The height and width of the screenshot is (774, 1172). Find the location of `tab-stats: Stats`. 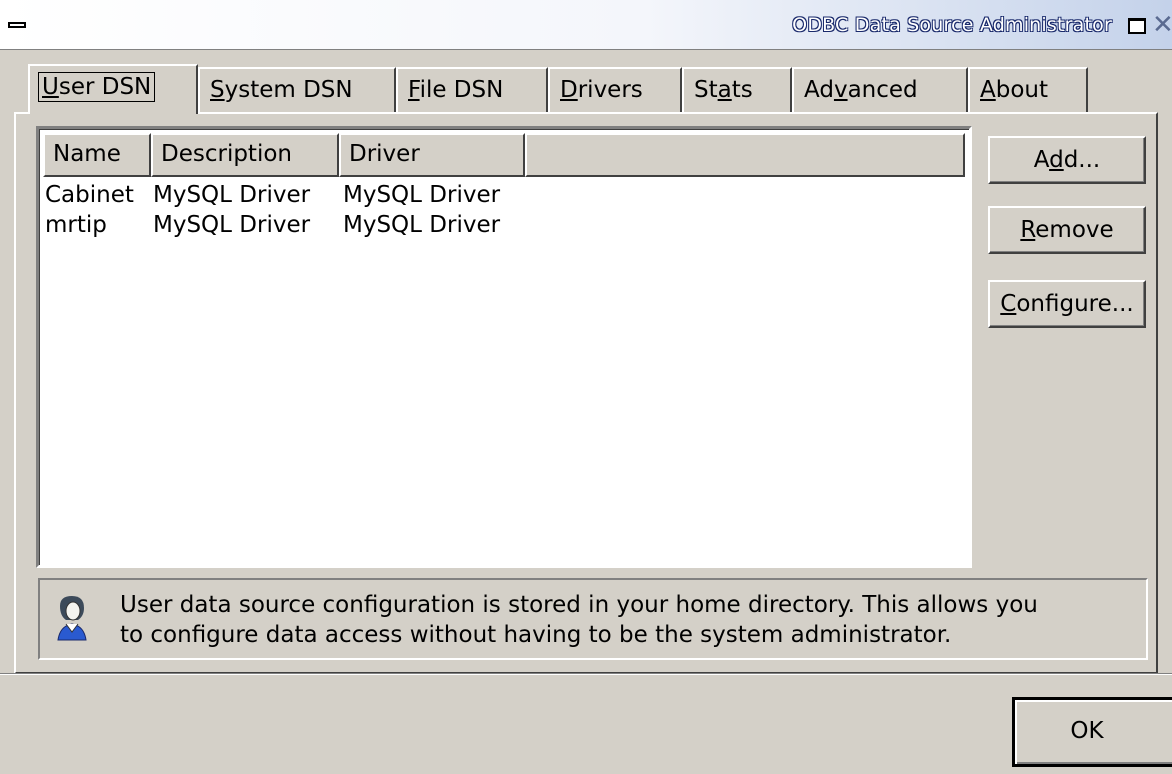

tab-stats: Stats is located at coordinates (737, 90).